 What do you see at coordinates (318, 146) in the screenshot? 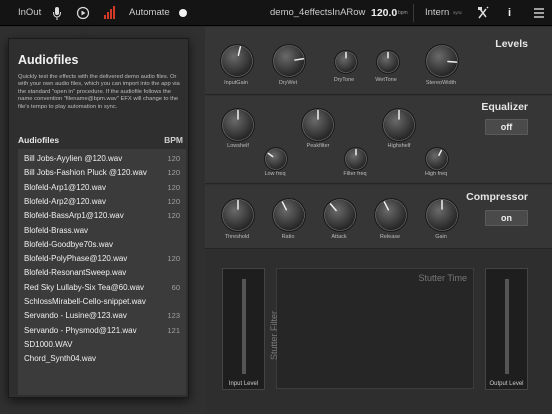
I see `peakfilter-label: Peakfilter` at bounding box center [318, 146].